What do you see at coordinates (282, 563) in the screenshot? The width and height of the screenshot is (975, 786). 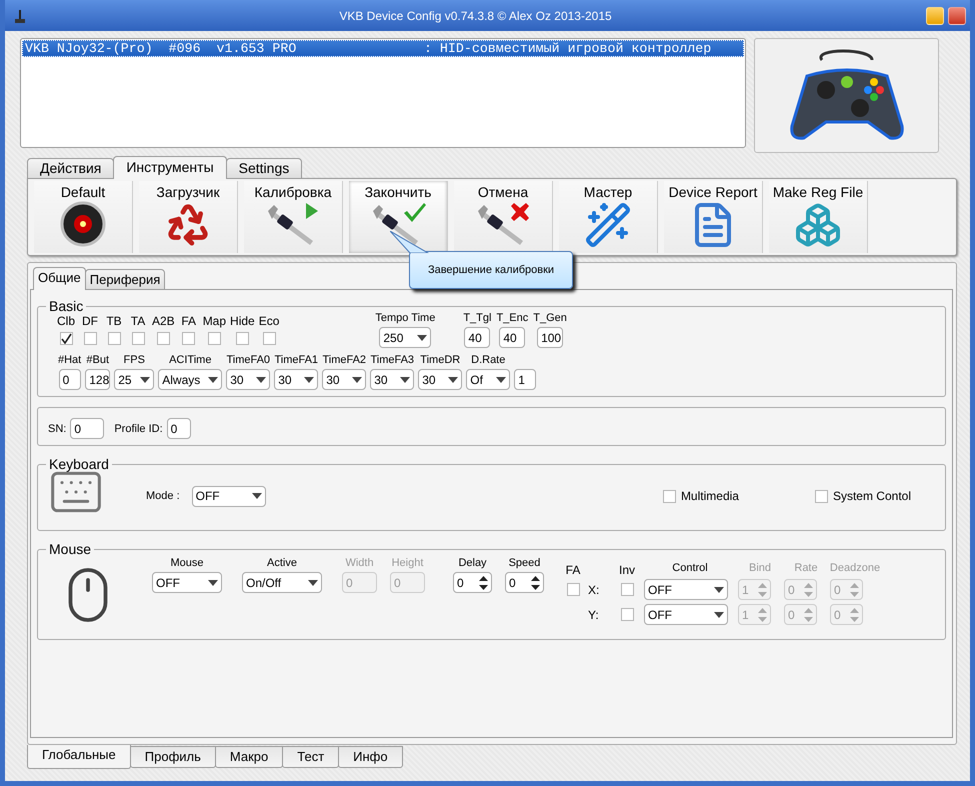 I see `field-label: Active` at bounding box center [282, 563].